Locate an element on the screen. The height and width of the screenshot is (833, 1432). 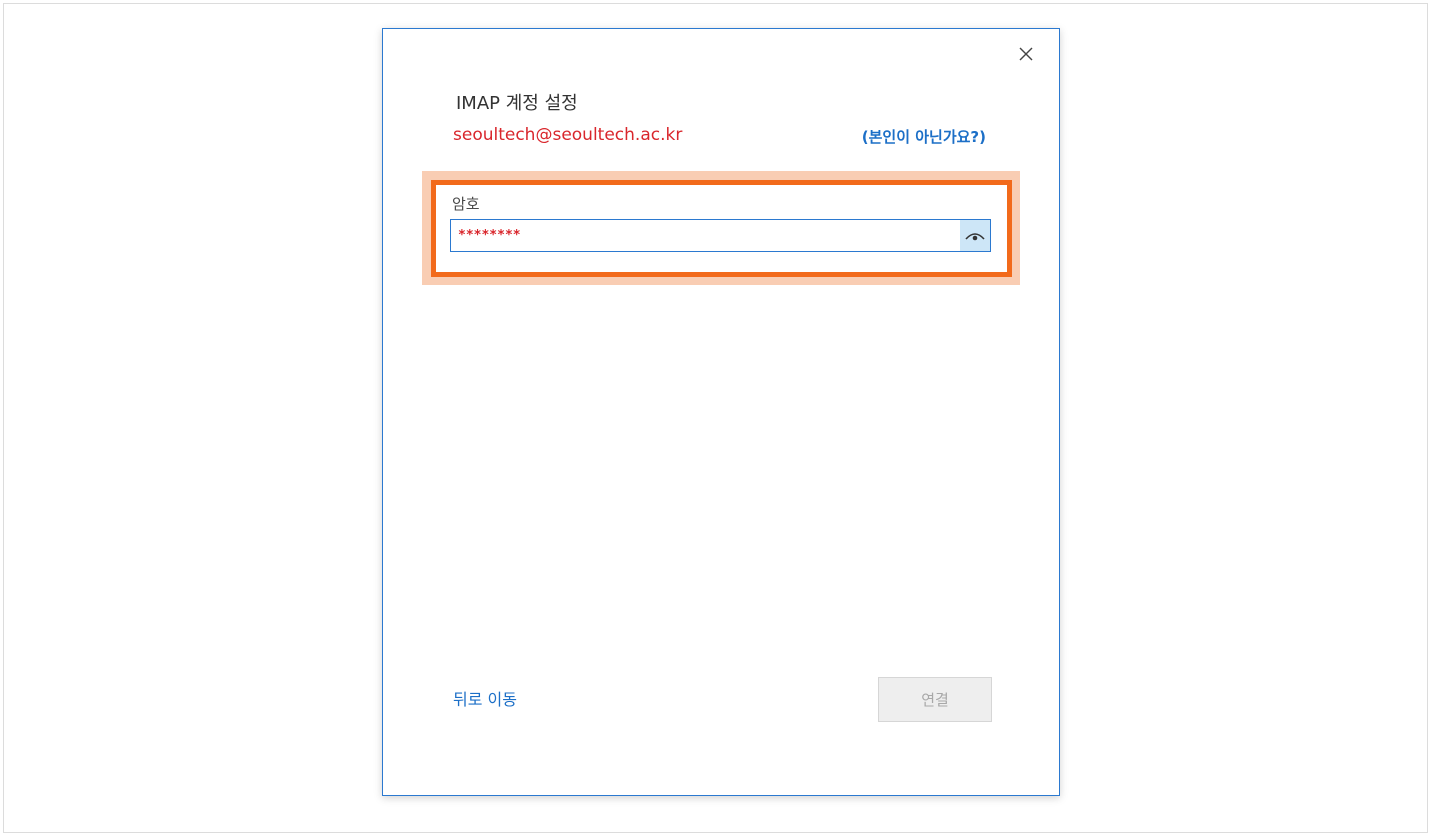
close-button is located at coordinates (1026, 54).